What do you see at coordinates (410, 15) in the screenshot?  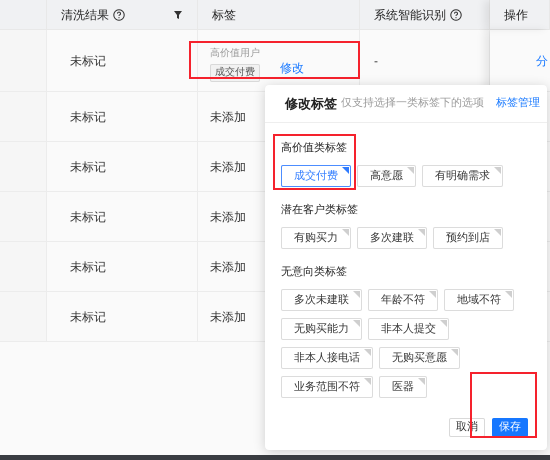 I see `column-header: 系统智能识别` at bounding box center [410, 15].